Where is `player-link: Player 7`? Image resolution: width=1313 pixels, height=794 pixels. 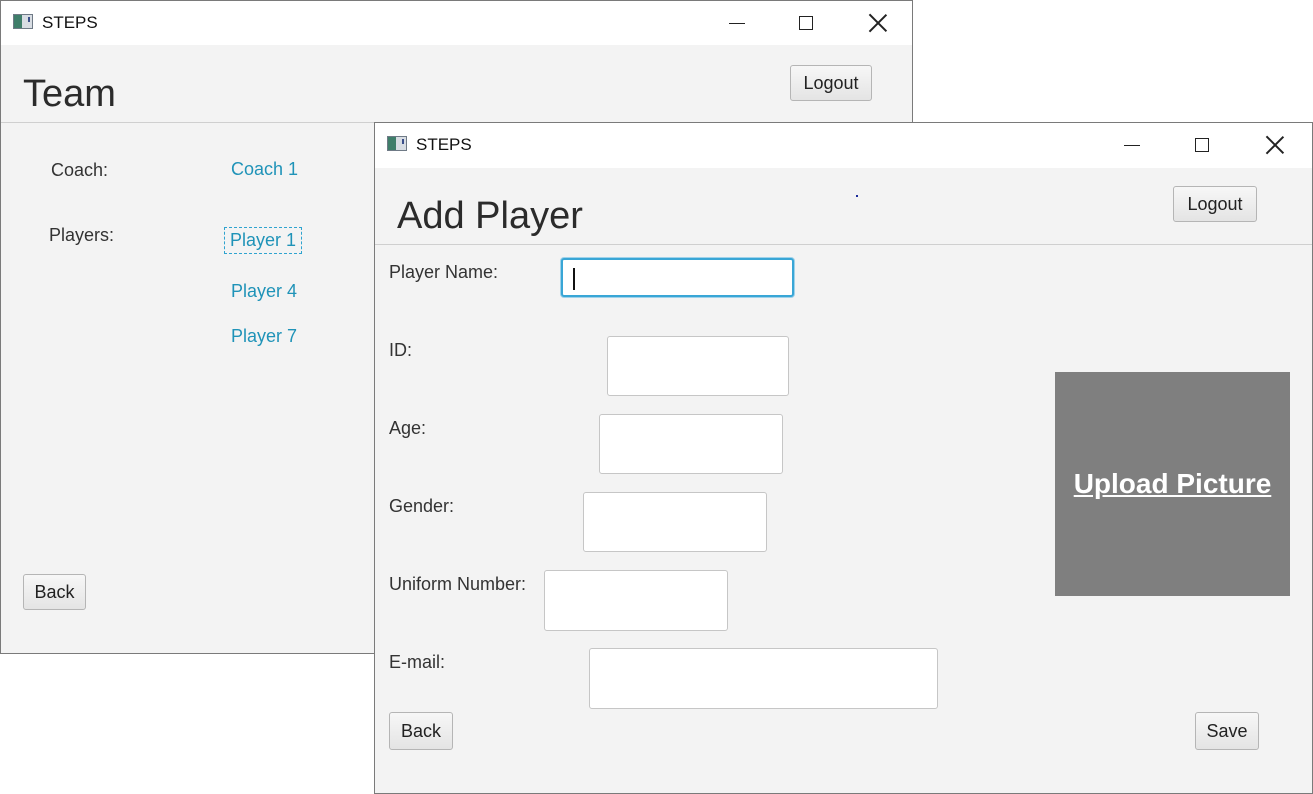 player-link: Player 7 is located at coordinates (264, 336).